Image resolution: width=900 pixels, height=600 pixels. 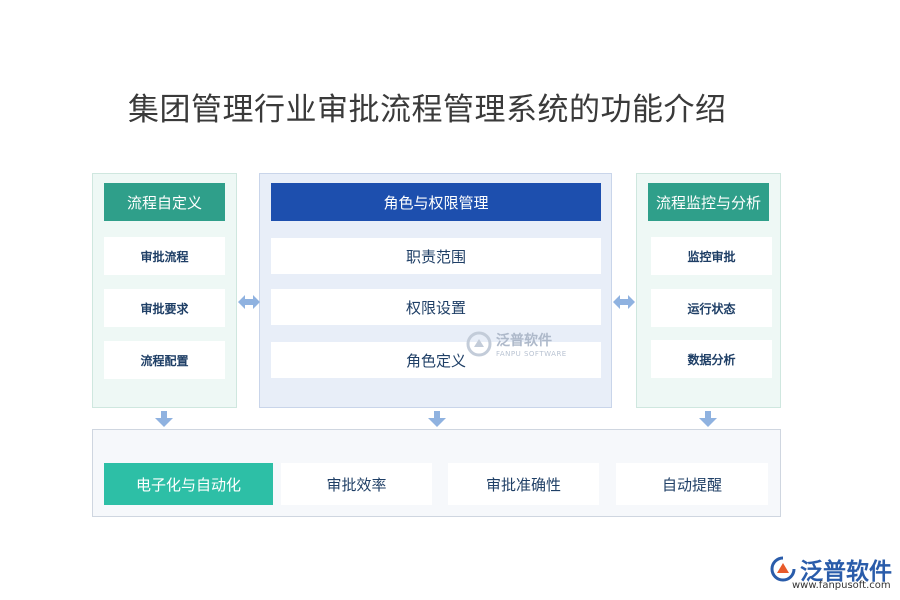 I want to click on header-process-custom: 流程自定义, so click(x=164, y=202).